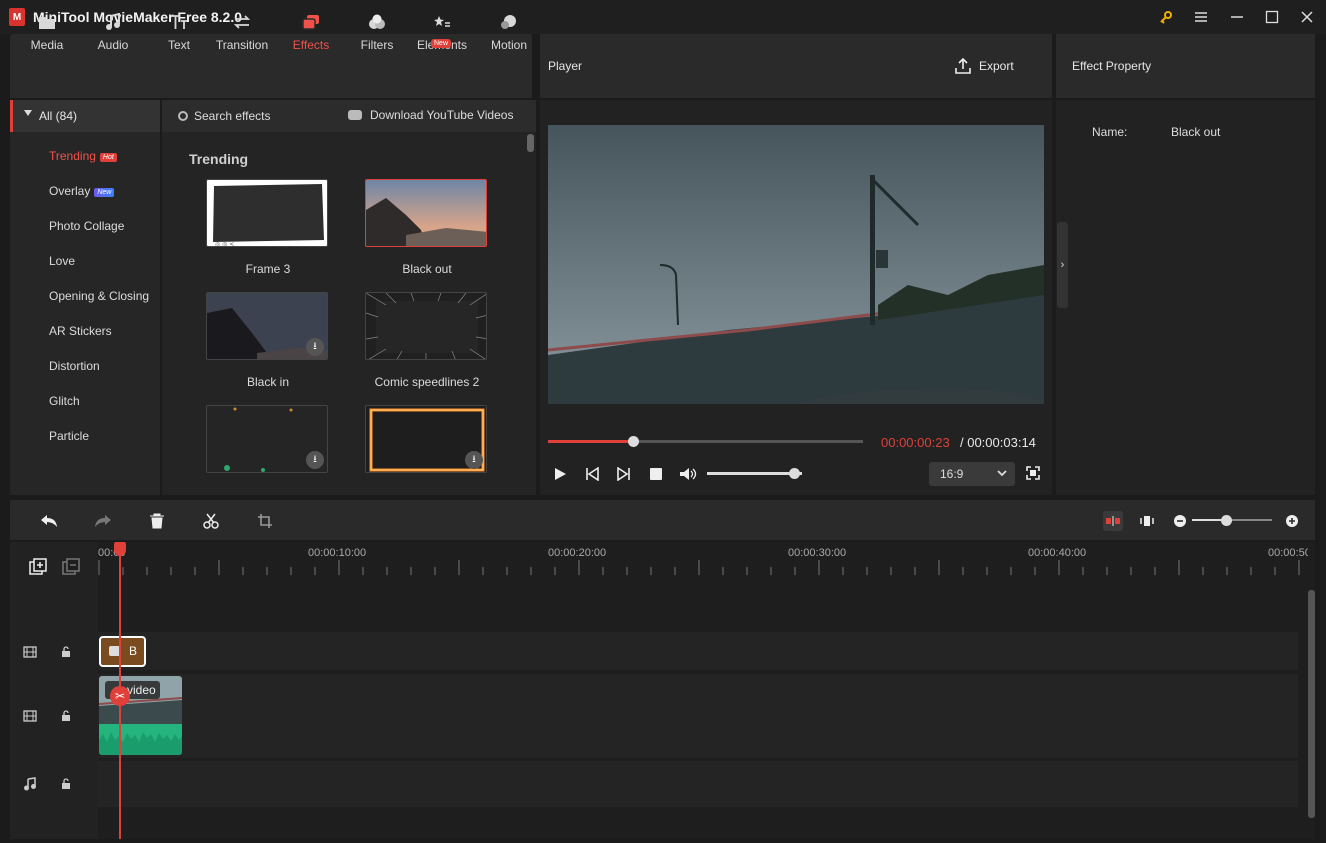  I want to click on split-scissors-icon: ✂, so click(120, 696).